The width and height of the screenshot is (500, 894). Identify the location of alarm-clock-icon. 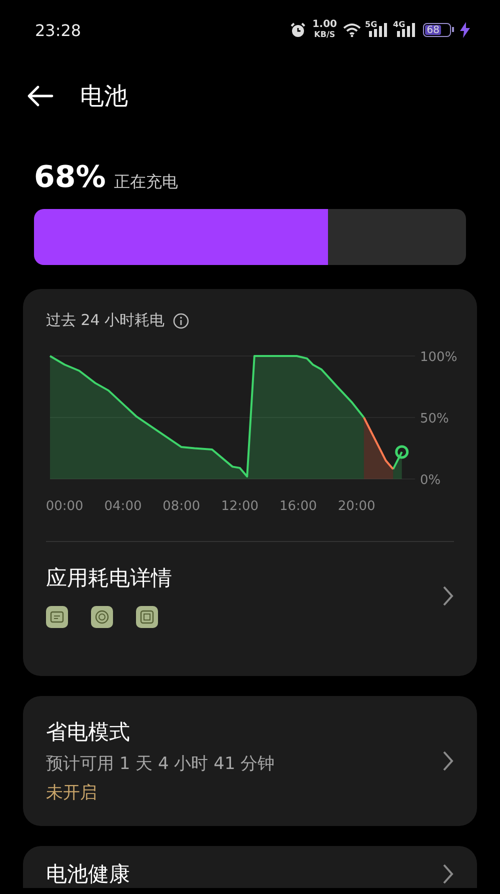
(298, 30).